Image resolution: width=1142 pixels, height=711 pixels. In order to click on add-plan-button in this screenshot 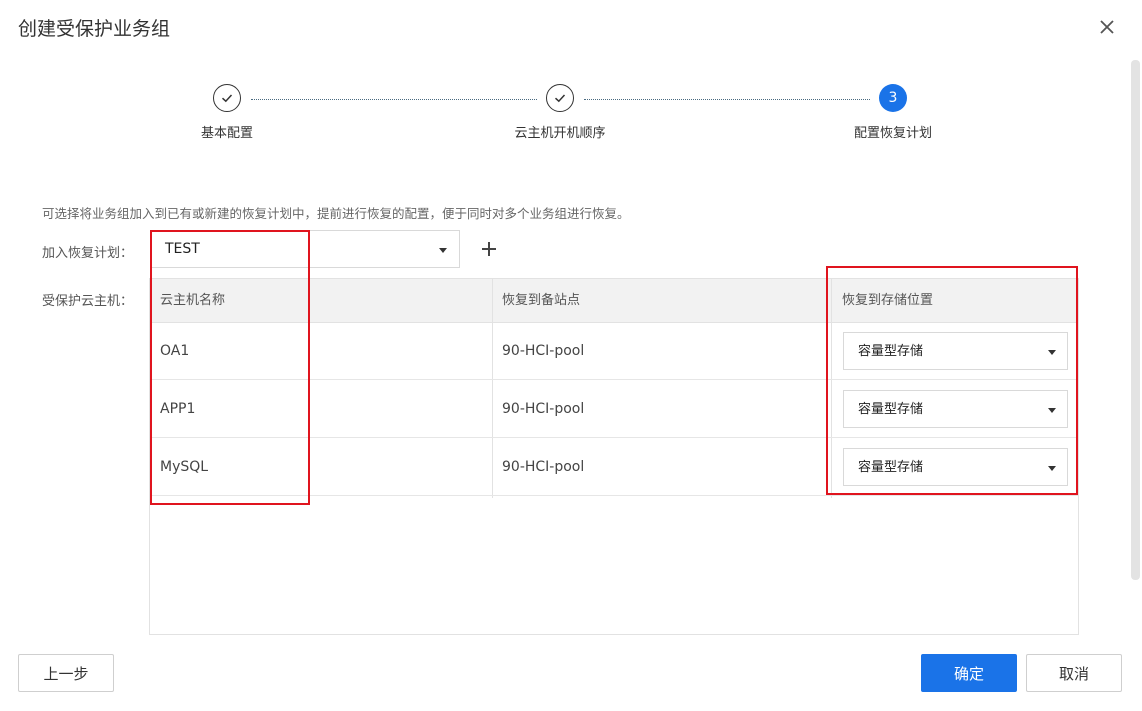, I will do `click(489, 249)`.